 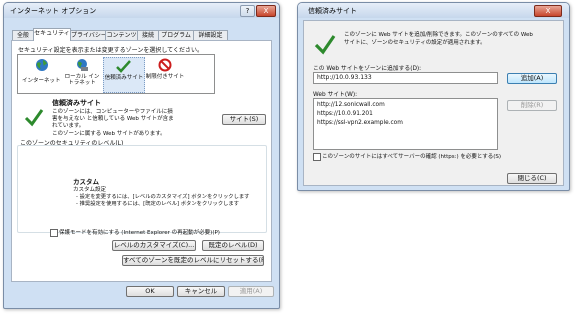 What do you see at coordinates (351, 105) in the screenshot?
I see `website-item: http://12.sonicwall.com` at bounding box center [351, 105].